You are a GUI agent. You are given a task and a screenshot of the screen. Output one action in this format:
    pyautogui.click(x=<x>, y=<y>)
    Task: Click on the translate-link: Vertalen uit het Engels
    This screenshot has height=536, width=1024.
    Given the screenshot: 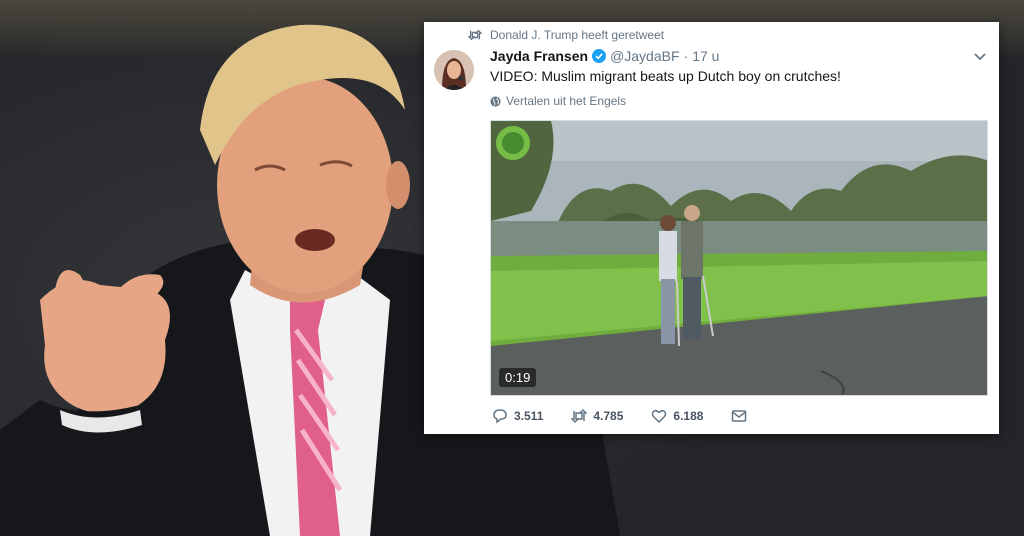 What is the action you would take?
    pyautogui.click(x=558, y=101)
    